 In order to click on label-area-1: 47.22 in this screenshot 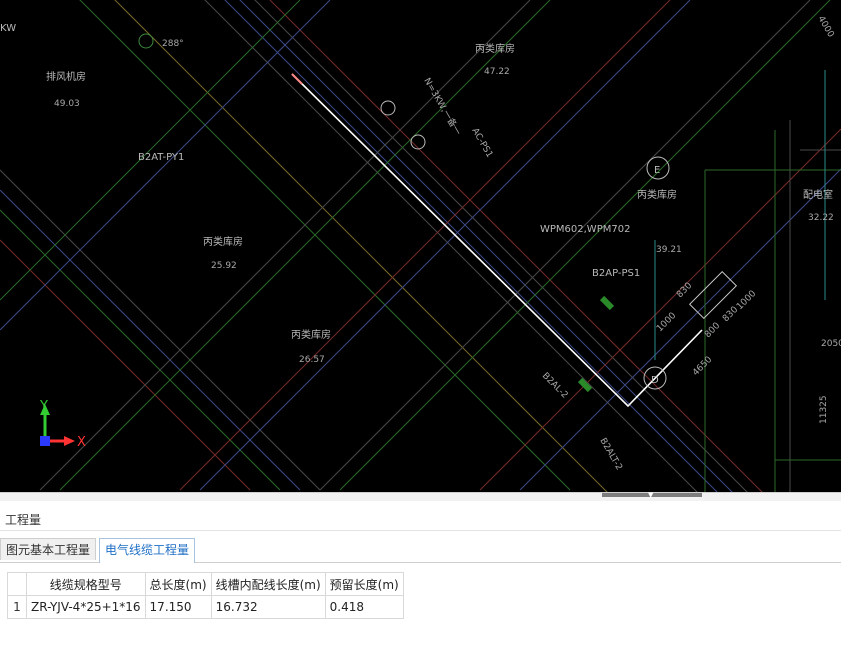, I will do `click(497, 72)`.